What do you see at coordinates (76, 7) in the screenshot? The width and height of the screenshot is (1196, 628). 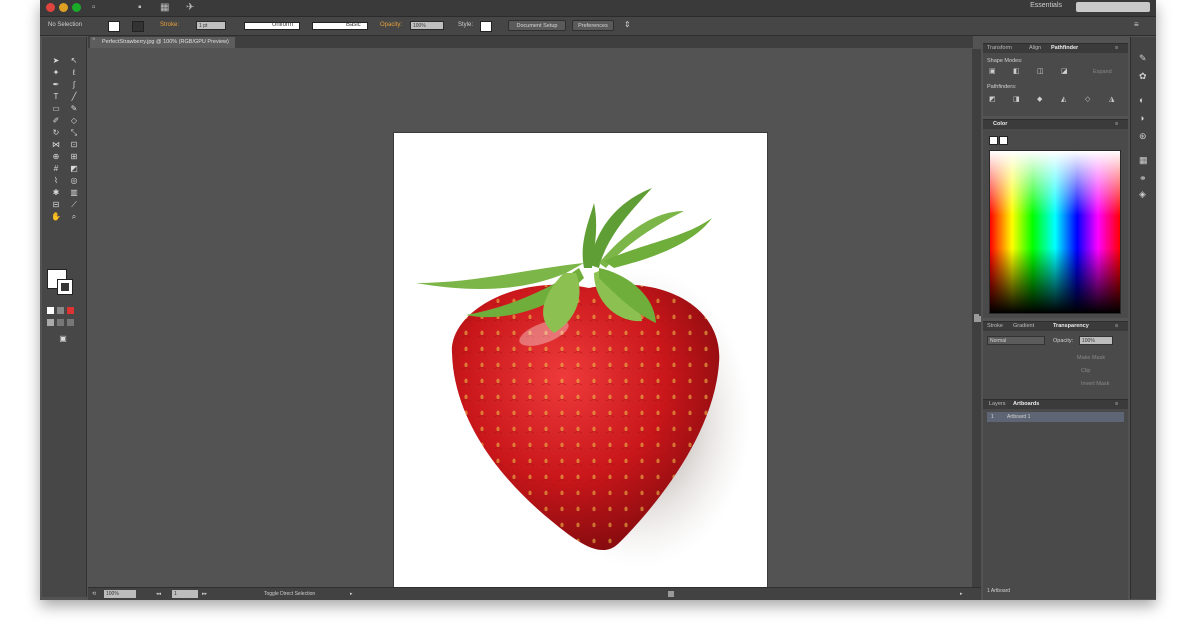 I see `zoom-window-button` at bounding box center [76, 7].